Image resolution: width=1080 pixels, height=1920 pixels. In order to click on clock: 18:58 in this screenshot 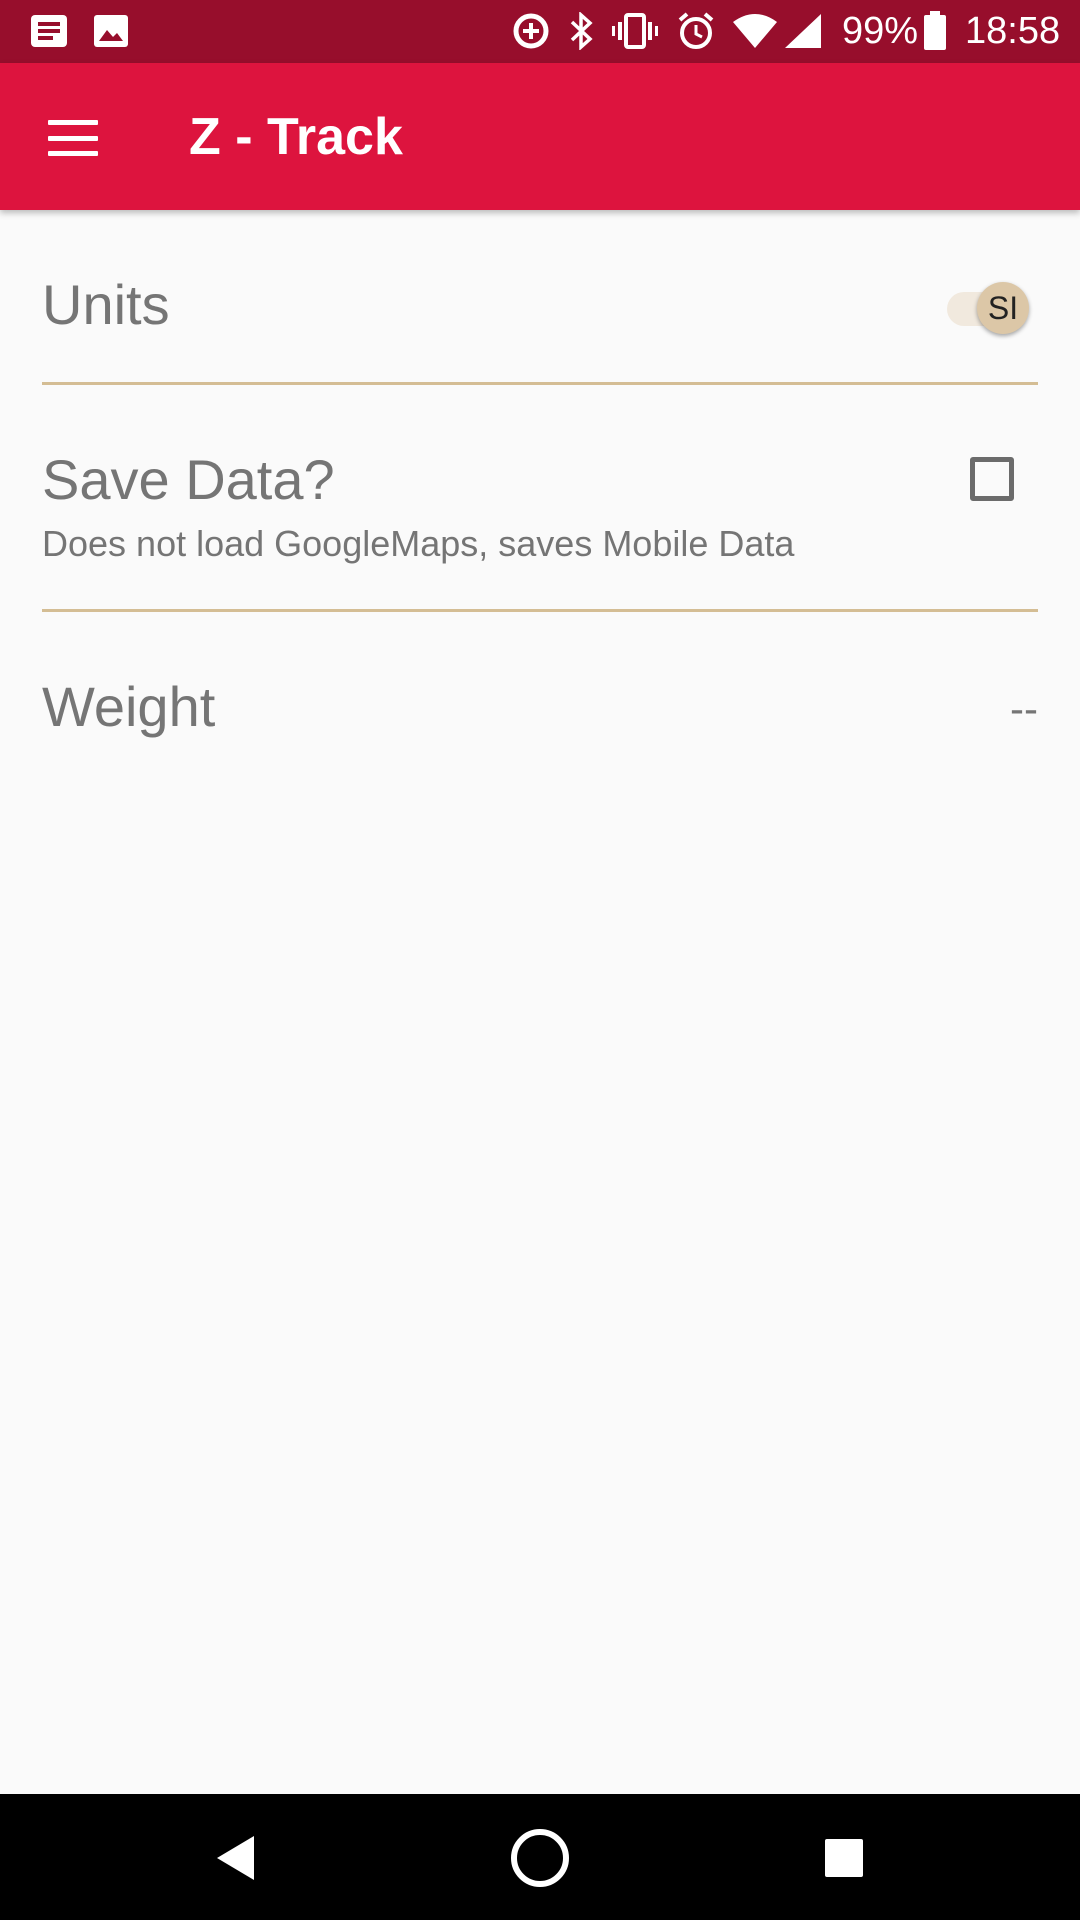, I will do `click(1013, 31)`.